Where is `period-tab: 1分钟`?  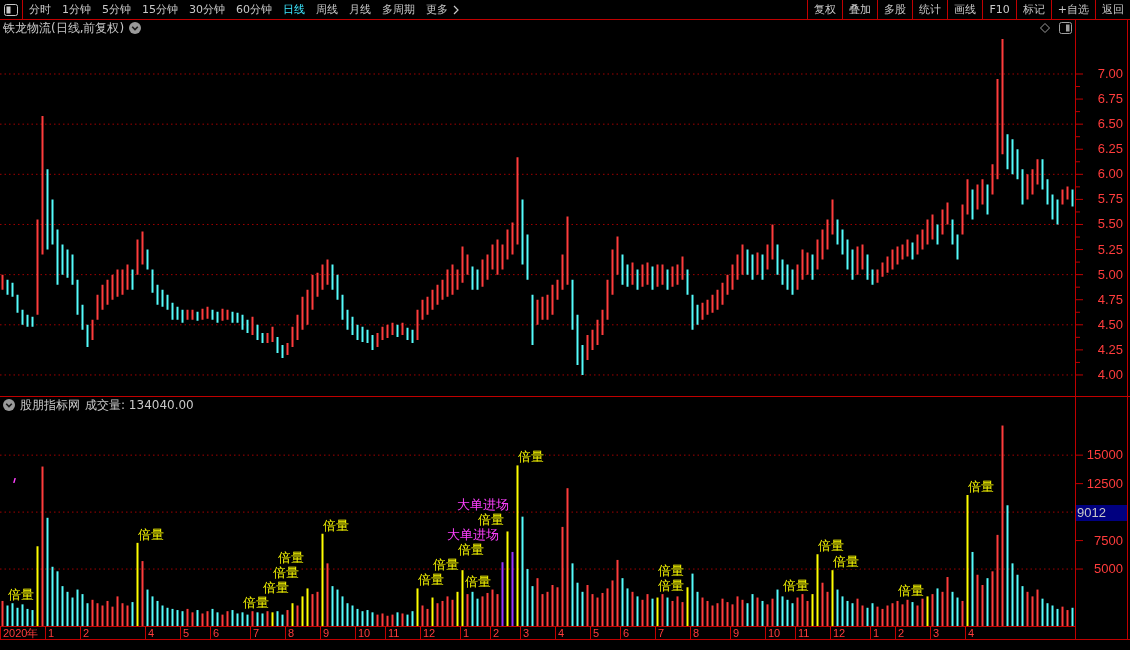
period-tab: 1分钟 is located at coordinates (76, 9).